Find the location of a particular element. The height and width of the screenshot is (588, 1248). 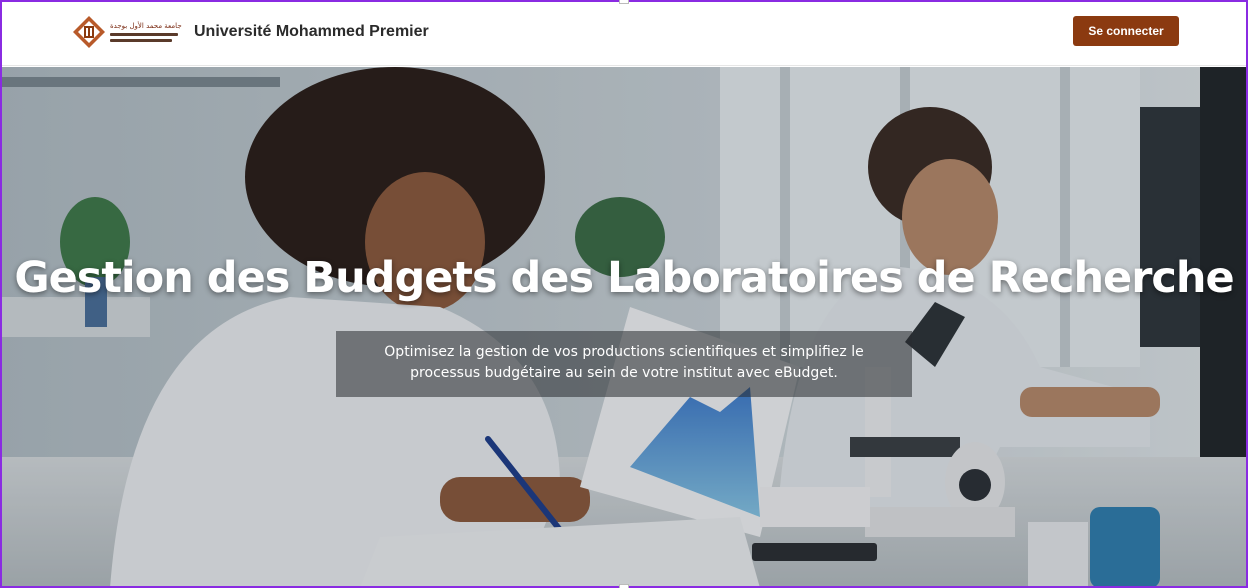

resize-handle-bottom is located at coordinates (624, 586).